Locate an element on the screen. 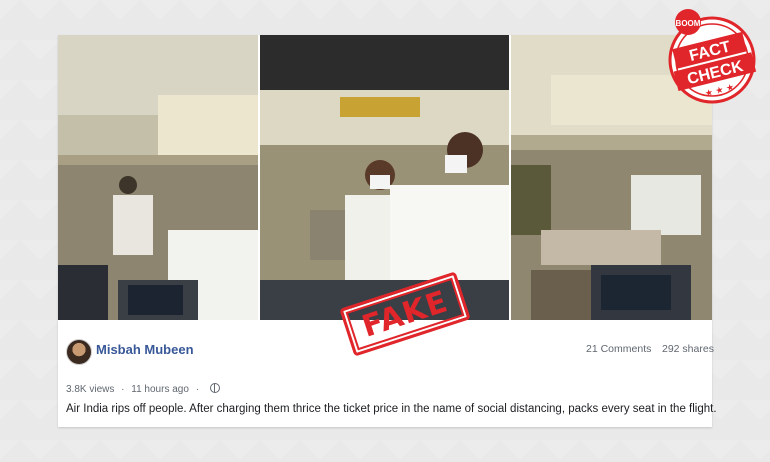  fact-check-badge: BOOM FACT CHECK ★ ★ ★ is located at coordinates (712, 57).